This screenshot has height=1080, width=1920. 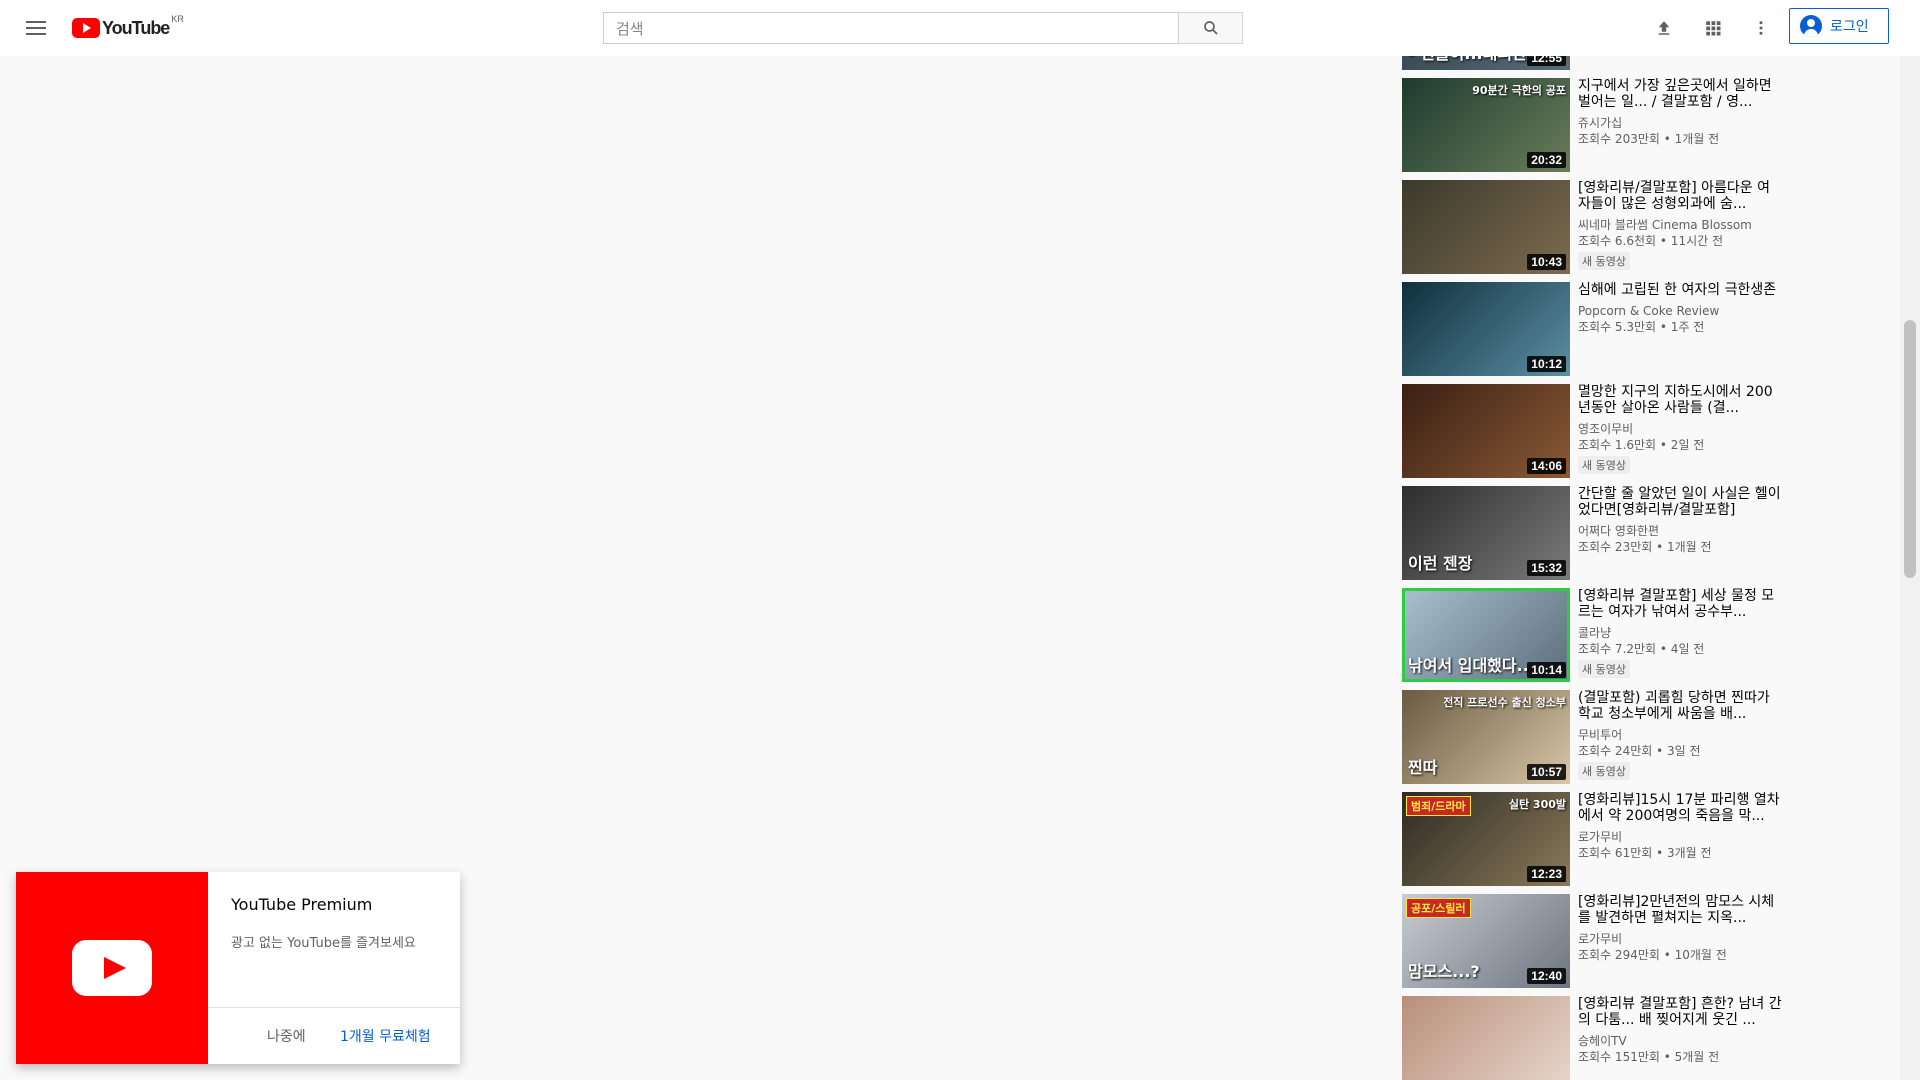 I want to click on video-thumbnail: 14:06, so click(x=1486, y=431).